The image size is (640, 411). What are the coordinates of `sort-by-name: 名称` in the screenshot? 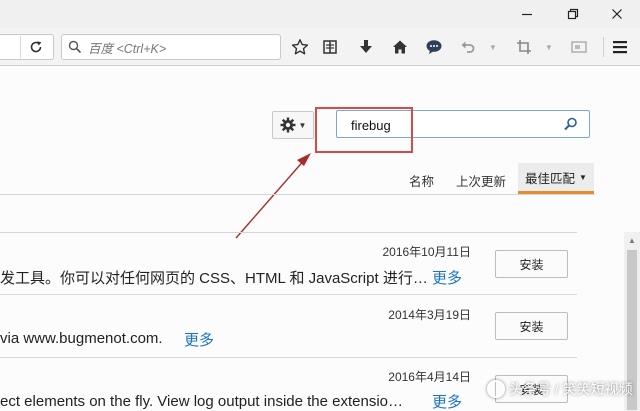 It's located at (421, 180).